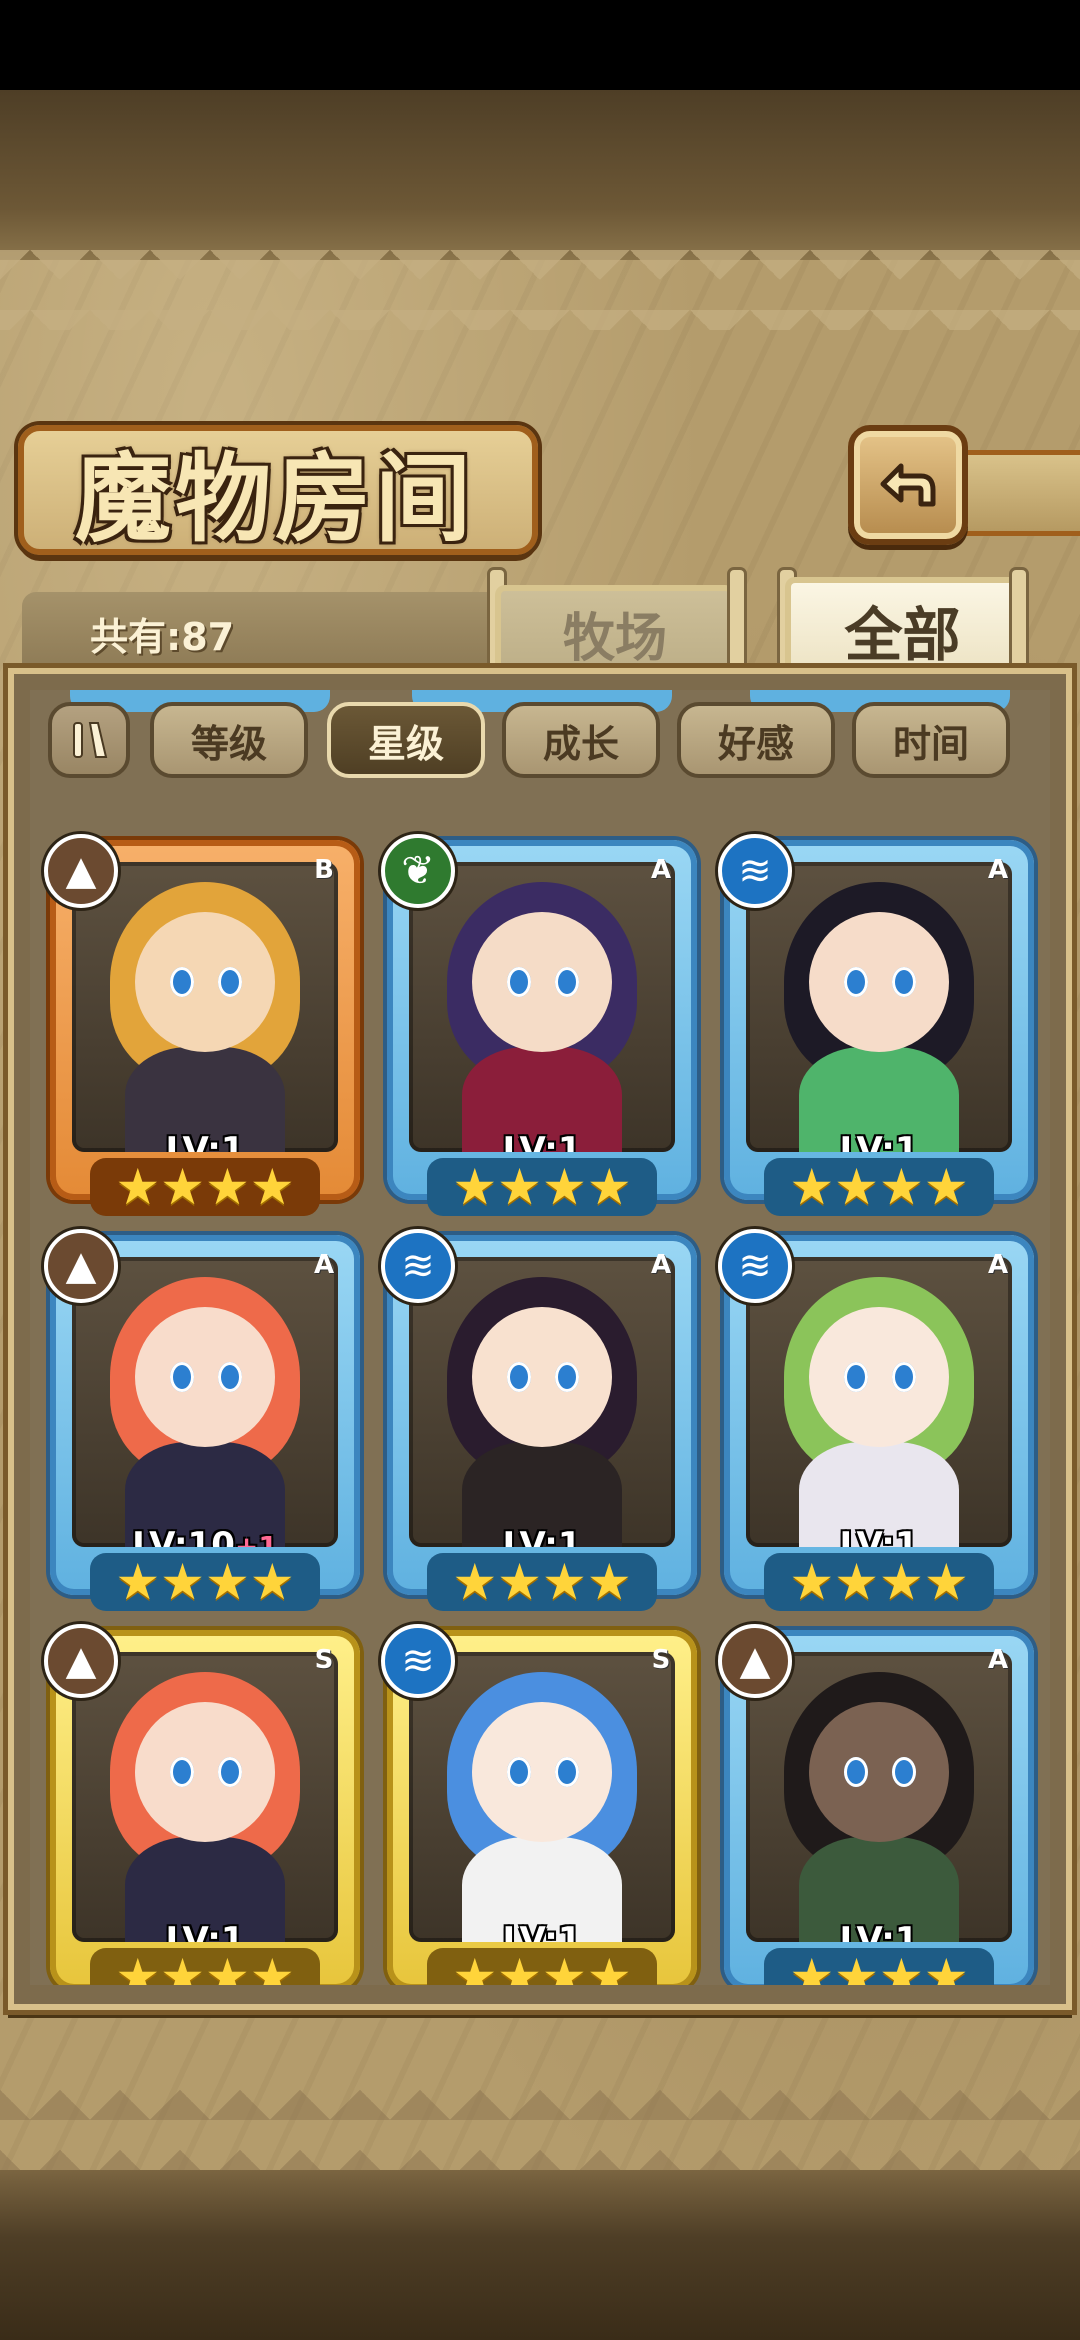 Image resolution: width=1080 pixels, height=2340 pixels. What do you see at coordinates (406, 740) in the screenshot?
I see `sort-button-stars: 星级` at bounding box center [406, 740].